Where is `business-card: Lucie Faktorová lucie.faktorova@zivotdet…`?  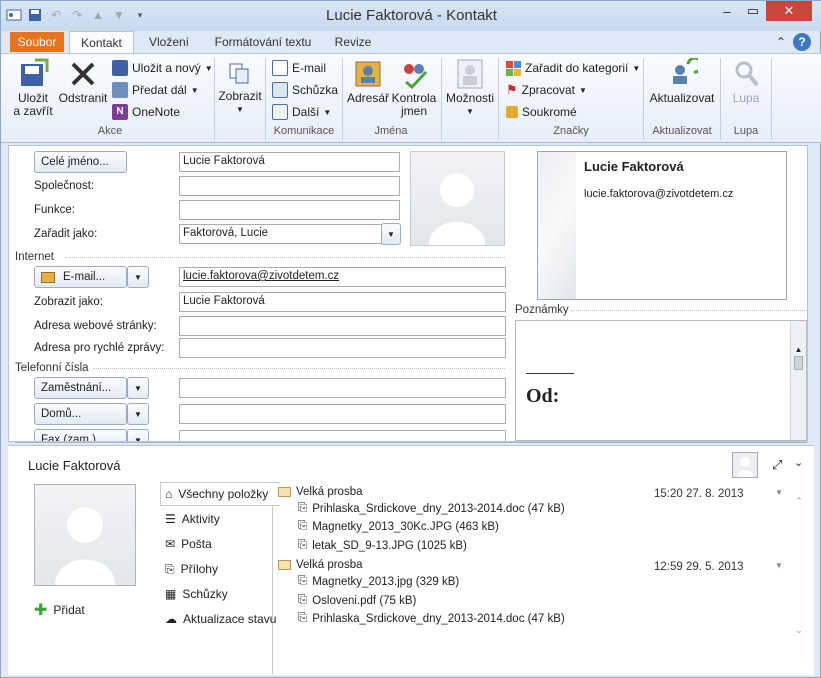 business-card: Lucie Faktorová lucie.faktorova@zivotdet… is located at coordinates (662, 225).